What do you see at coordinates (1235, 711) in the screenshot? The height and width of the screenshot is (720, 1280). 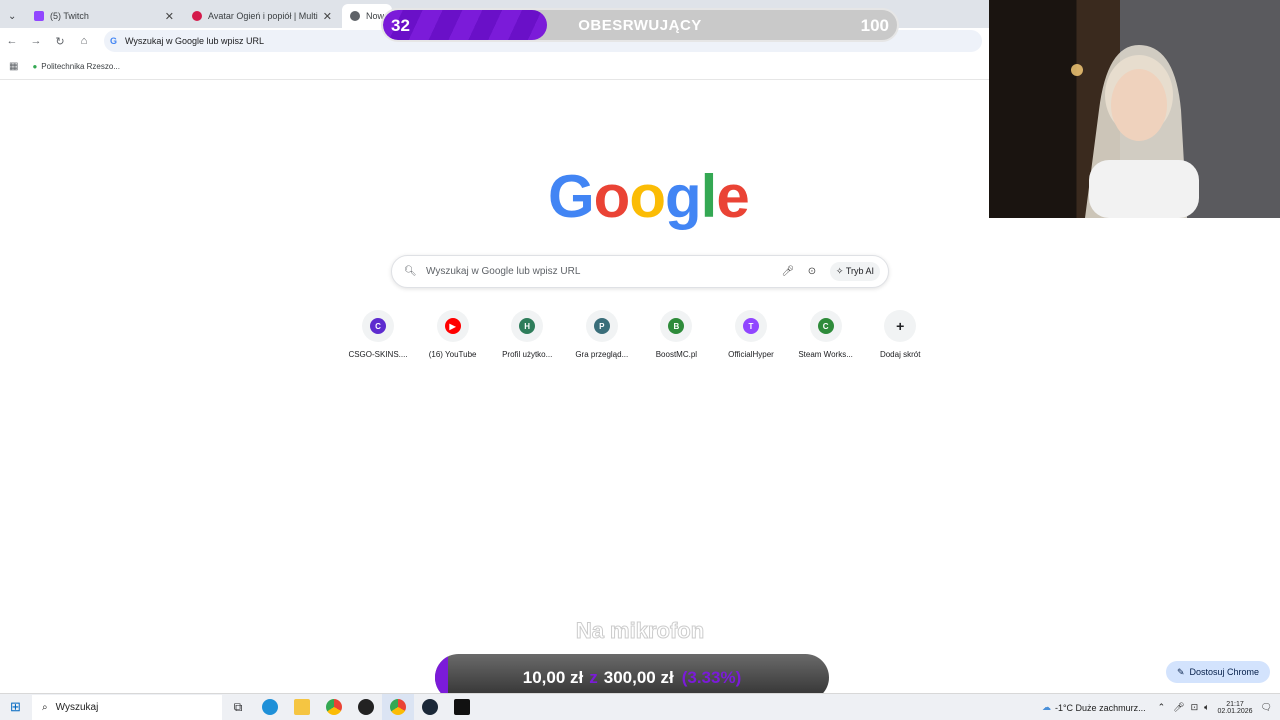 I see `clock-date: 02.01.2026` at bounding box center [1235, 711].